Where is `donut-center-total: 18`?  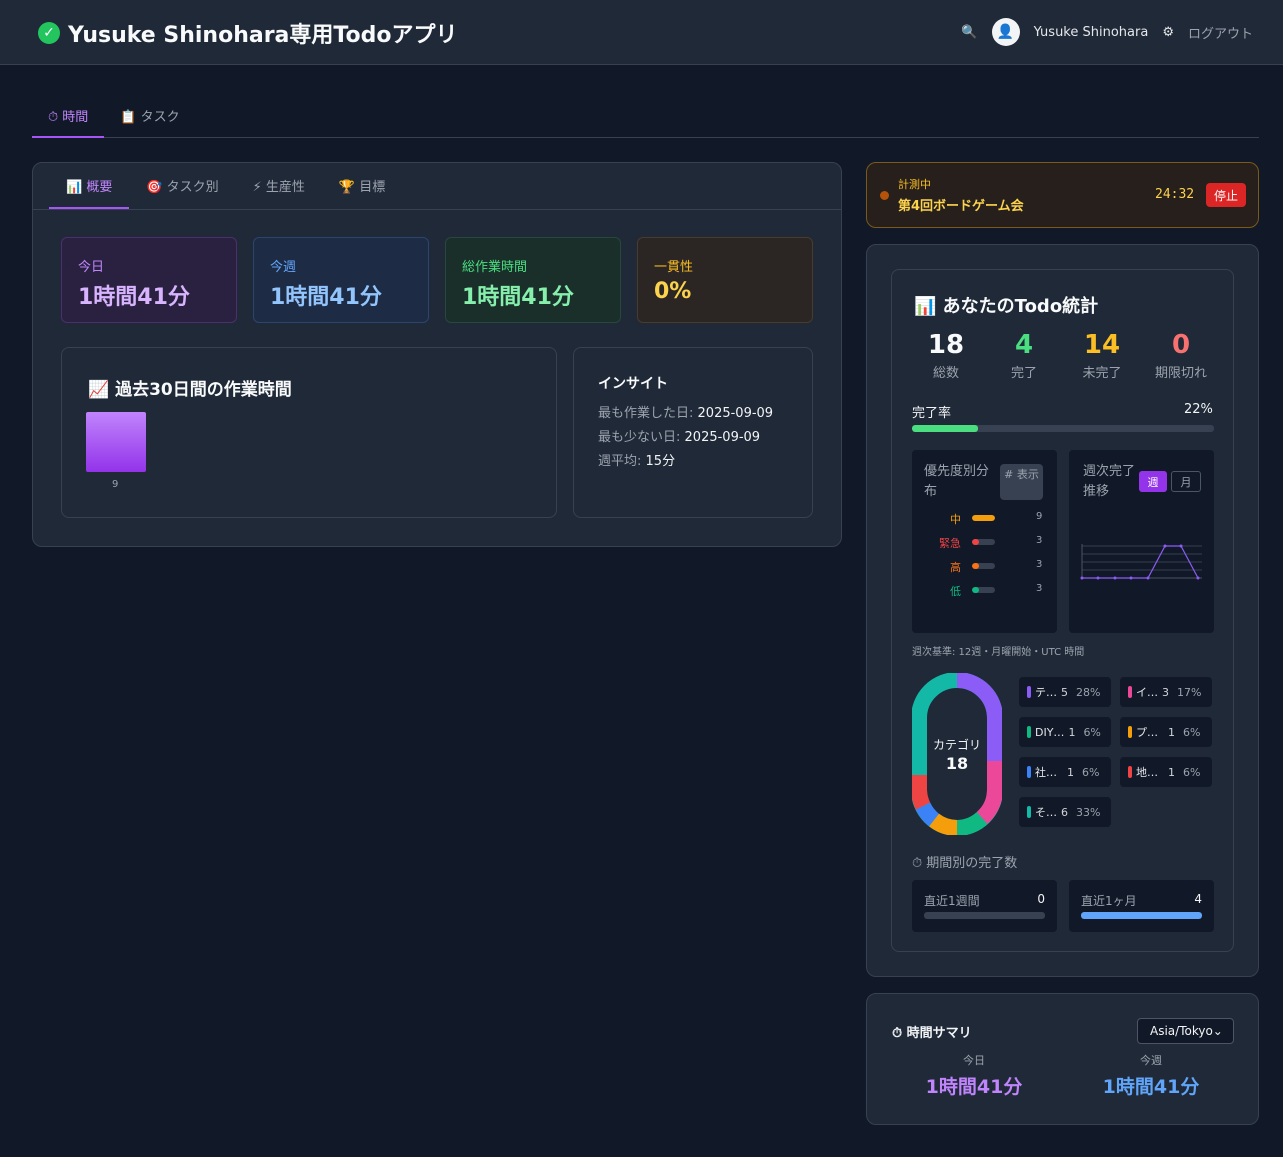 donut-center-total: 18 is located at coordinates (957, 763).